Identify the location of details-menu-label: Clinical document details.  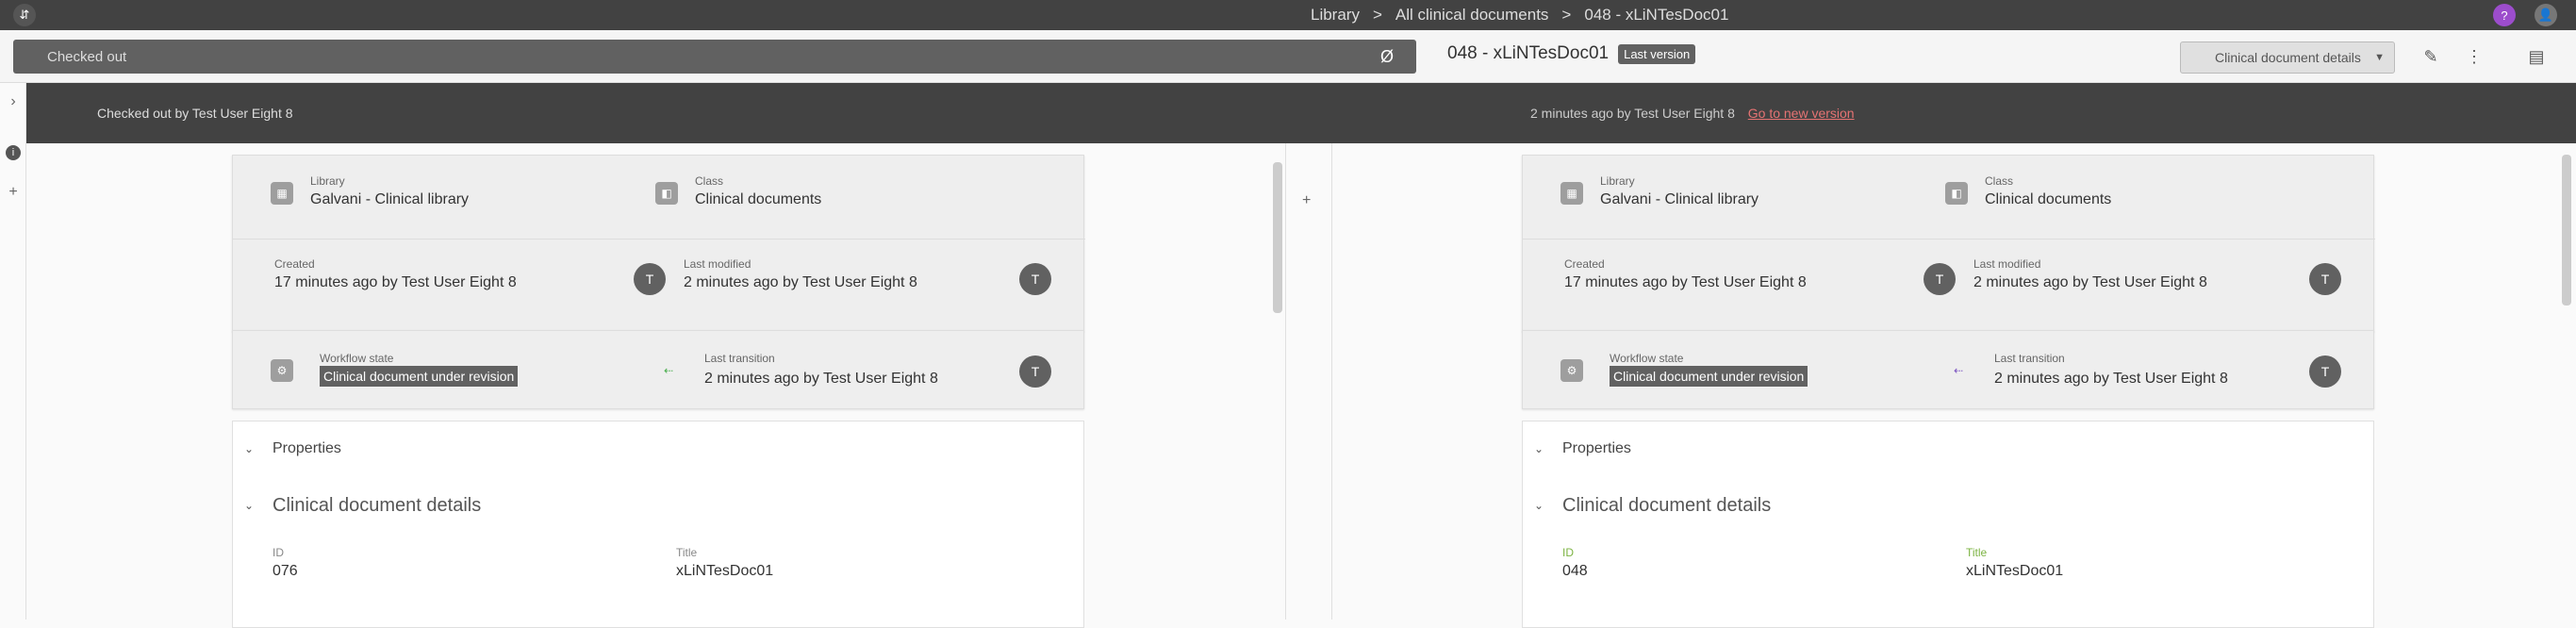
(2288, 57).